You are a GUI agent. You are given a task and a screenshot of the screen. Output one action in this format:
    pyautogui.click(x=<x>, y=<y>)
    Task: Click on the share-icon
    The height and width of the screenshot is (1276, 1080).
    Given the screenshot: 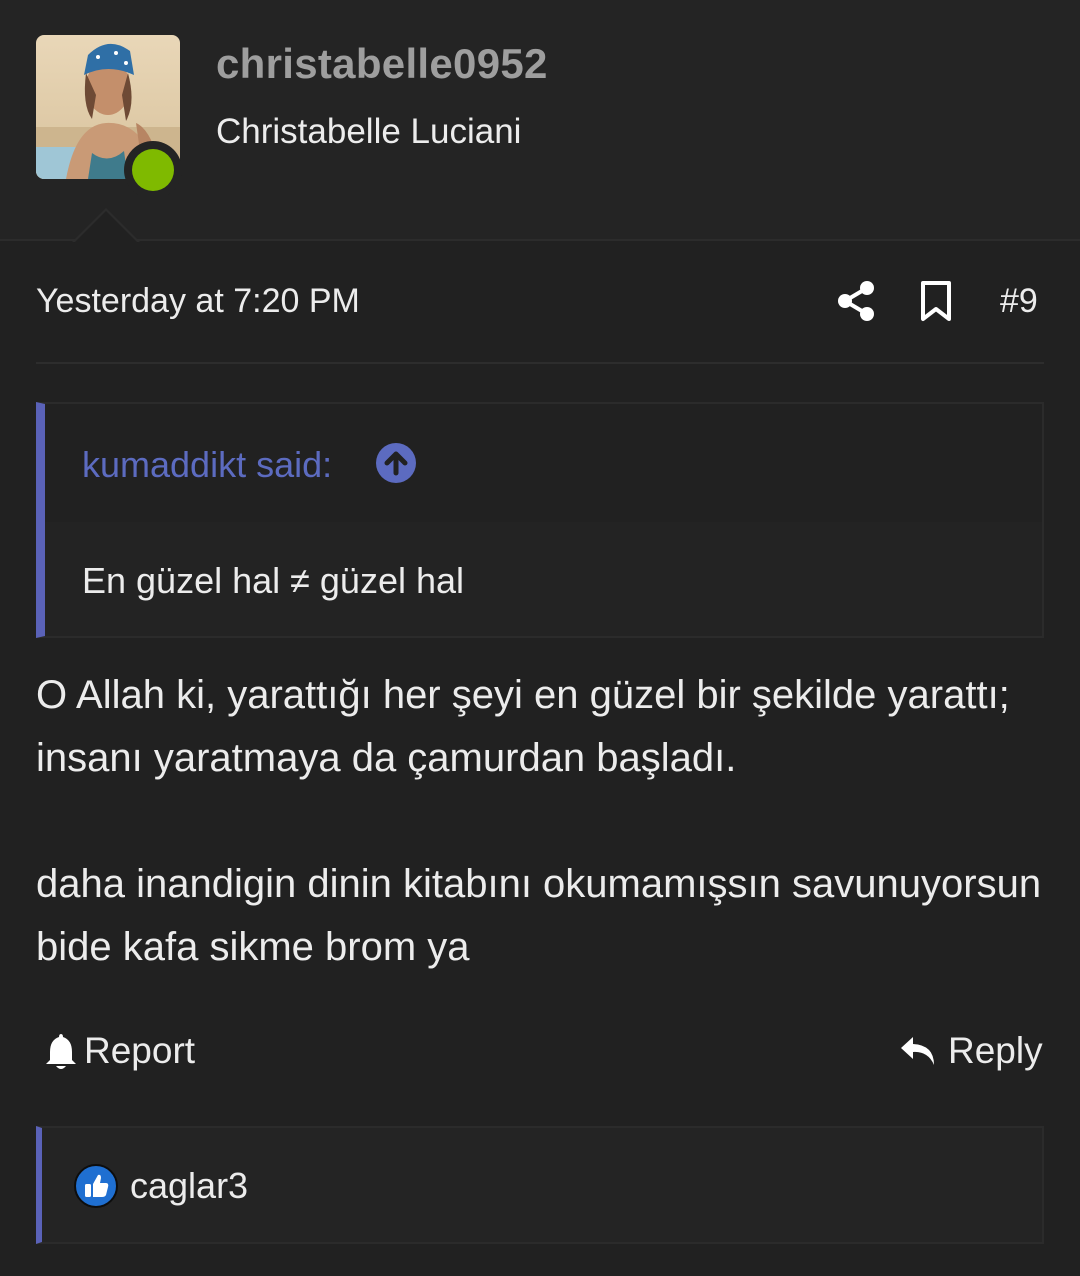 What is the action you would take?
    pyautogui.click(x=856, y=301)
    